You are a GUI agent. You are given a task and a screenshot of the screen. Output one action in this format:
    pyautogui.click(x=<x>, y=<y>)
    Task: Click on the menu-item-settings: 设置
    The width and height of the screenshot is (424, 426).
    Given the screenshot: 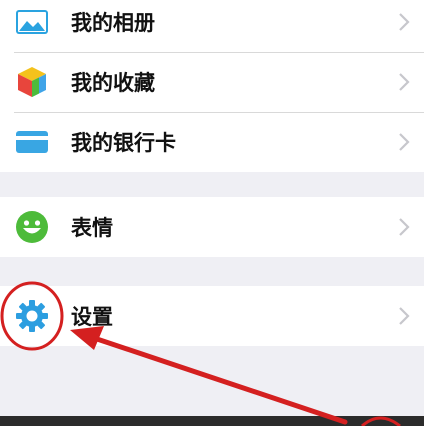 What is the action you would take?
    pyautogui.click(x=212, y=316)
    